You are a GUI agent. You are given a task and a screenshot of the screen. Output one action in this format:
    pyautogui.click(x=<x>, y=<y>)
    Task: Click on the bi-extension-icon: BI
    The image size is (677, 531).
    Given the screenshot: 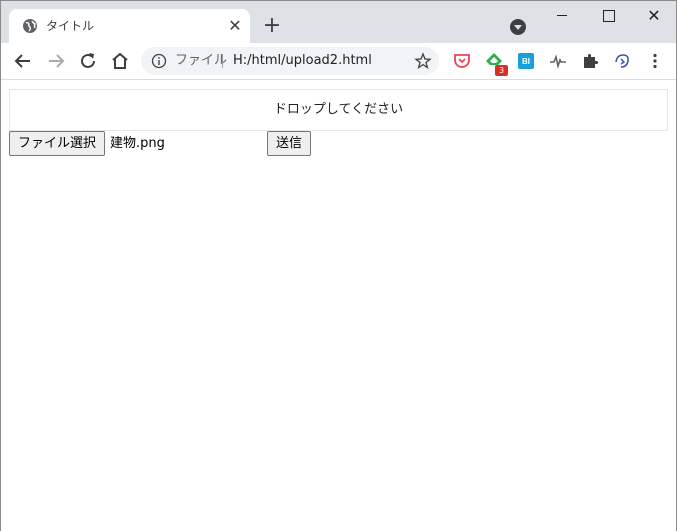 What is the action you would take?
    pyautogui.click(x=526, y=61)
    